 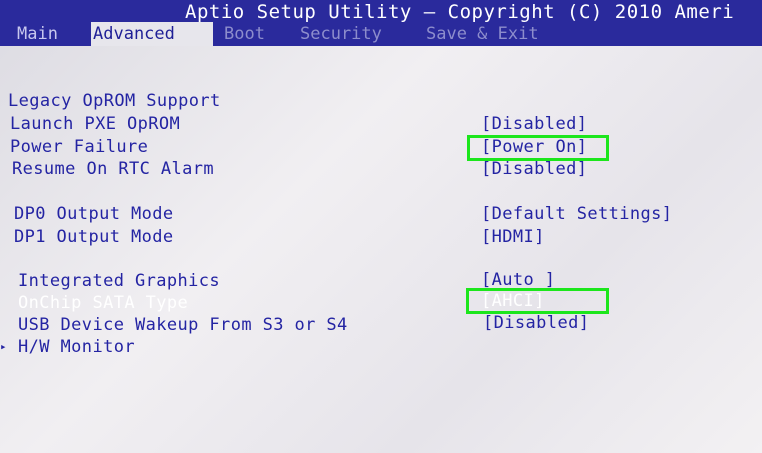 I want to click on setting-value-launch-pxe: [Disabled], so click(x=534, y=124).